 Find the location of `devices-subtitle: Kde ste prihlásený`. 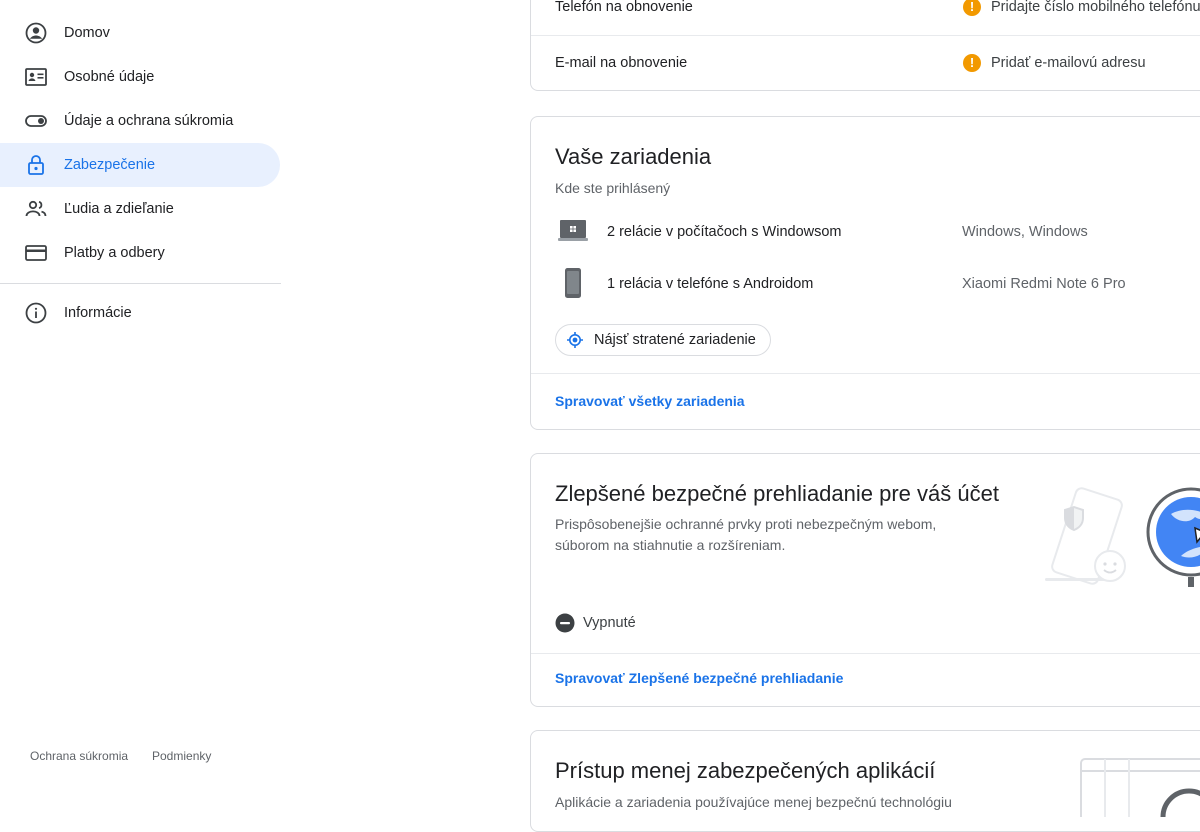

devices-subtitle: Kde ste prihlásený is located at coordinates (613, 188).